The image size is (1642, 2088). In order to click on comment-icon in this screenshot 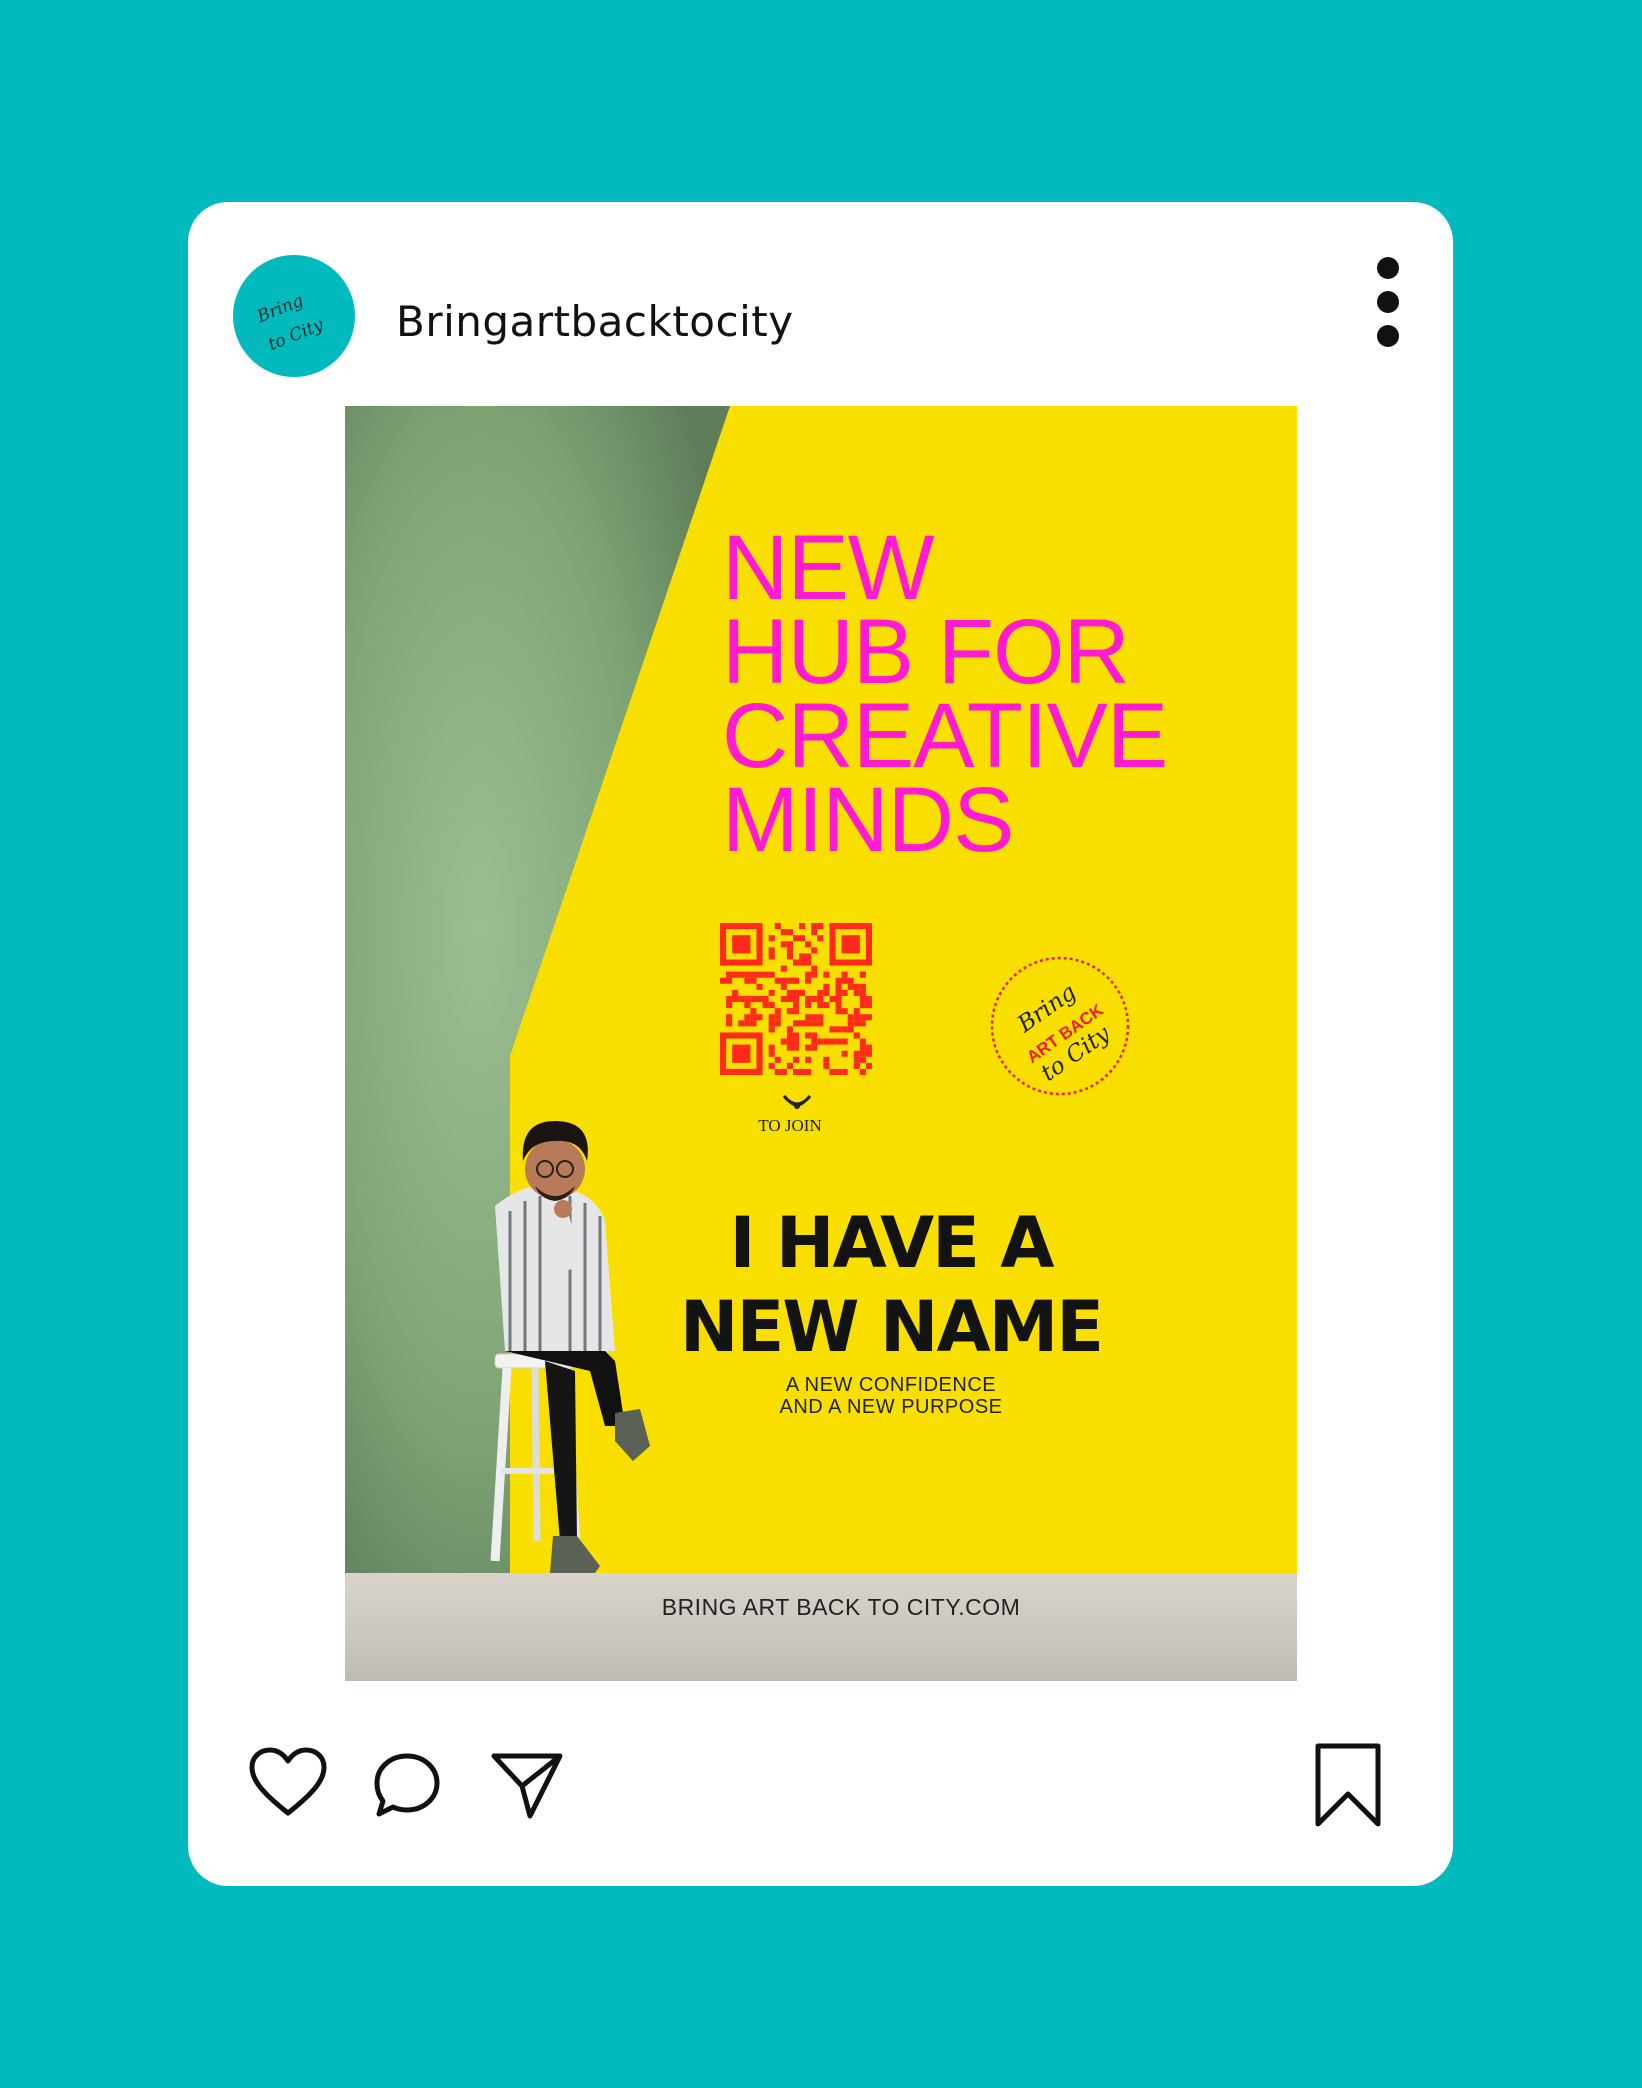, I will do `click(408, 1786)`.